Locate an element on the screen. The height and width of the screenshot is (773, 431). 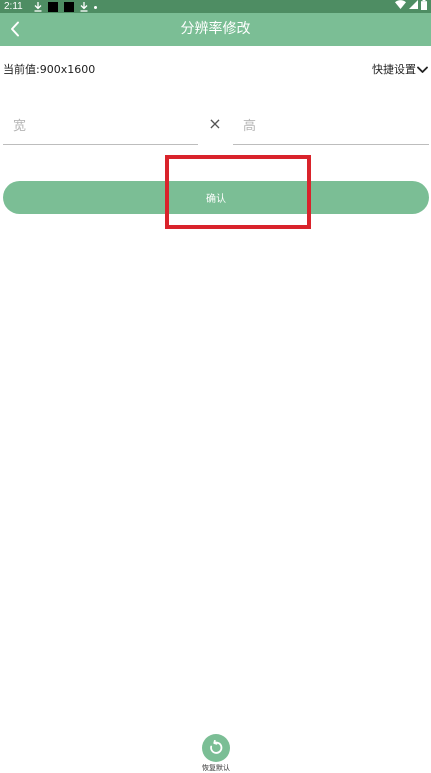
height-input-container is located at coordinates (331, 126).